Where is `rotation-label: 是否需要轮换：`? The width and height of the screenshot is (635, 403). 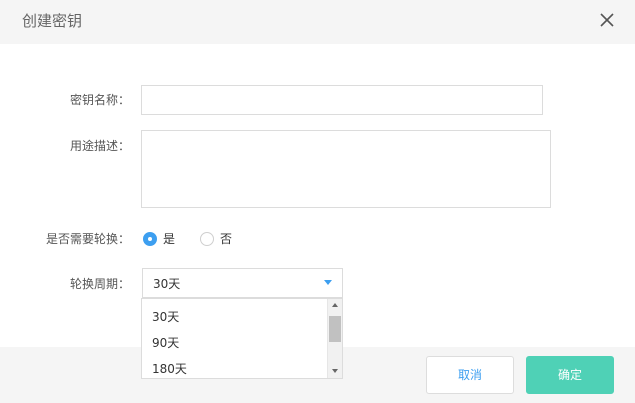 rotation-label: 是否需要轮换： is located at coordinates (87, 239).